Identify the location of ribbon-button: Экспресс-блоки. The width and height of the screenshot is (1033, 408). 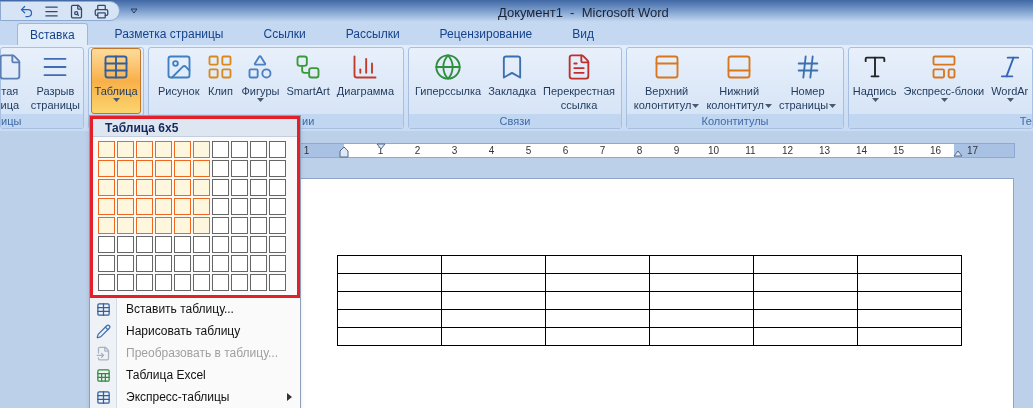
(944, 81).